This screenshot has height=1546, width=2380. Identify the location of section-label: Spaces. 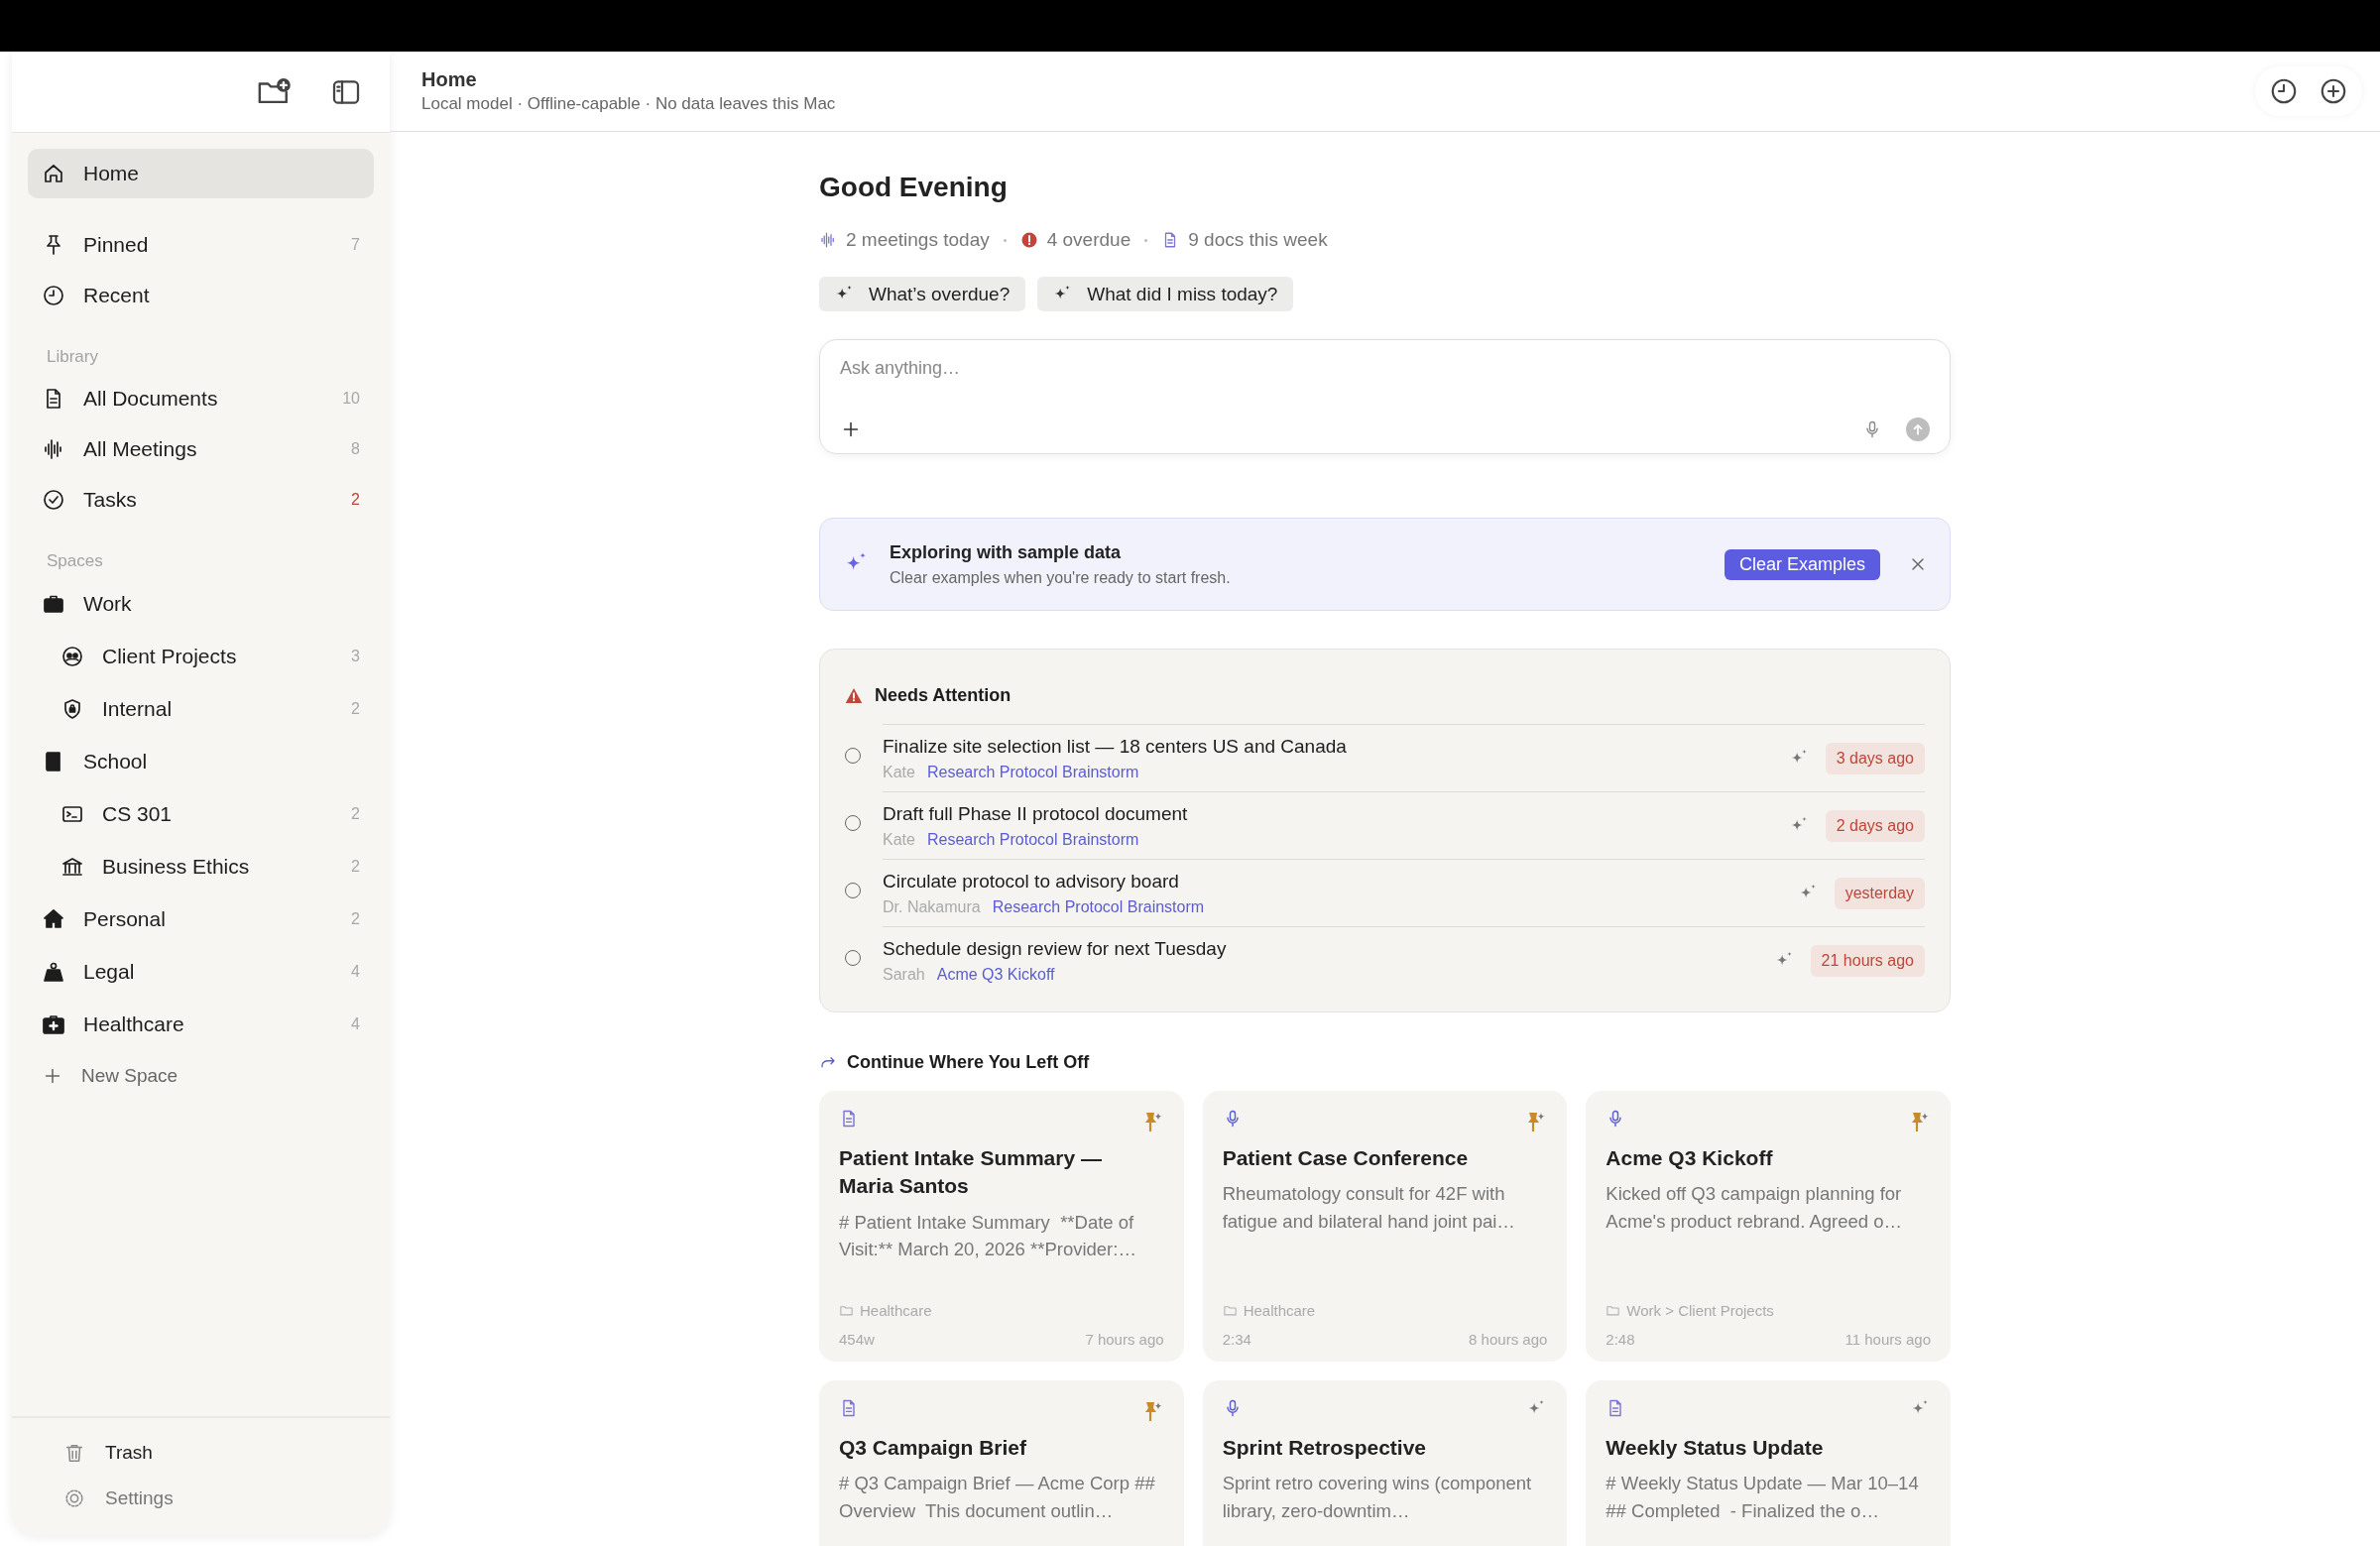
(75, 561).